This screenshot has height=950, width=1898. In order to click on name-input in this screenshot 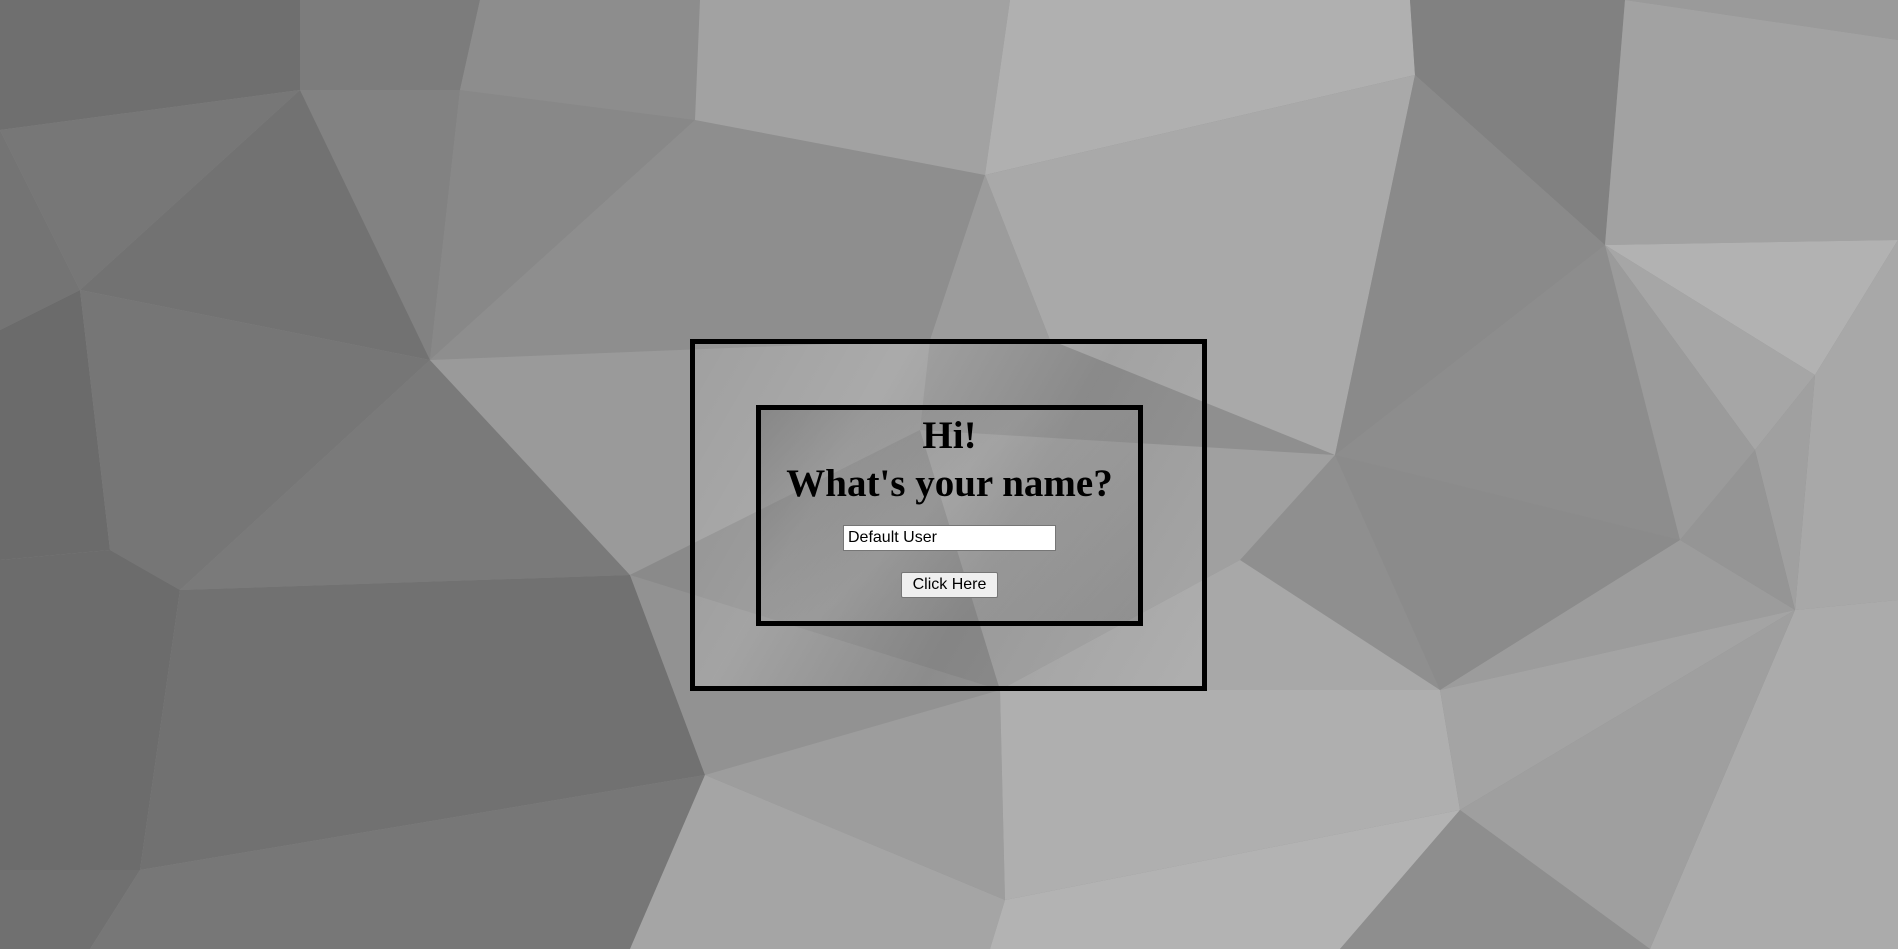, I will do `click(949, 538)`.